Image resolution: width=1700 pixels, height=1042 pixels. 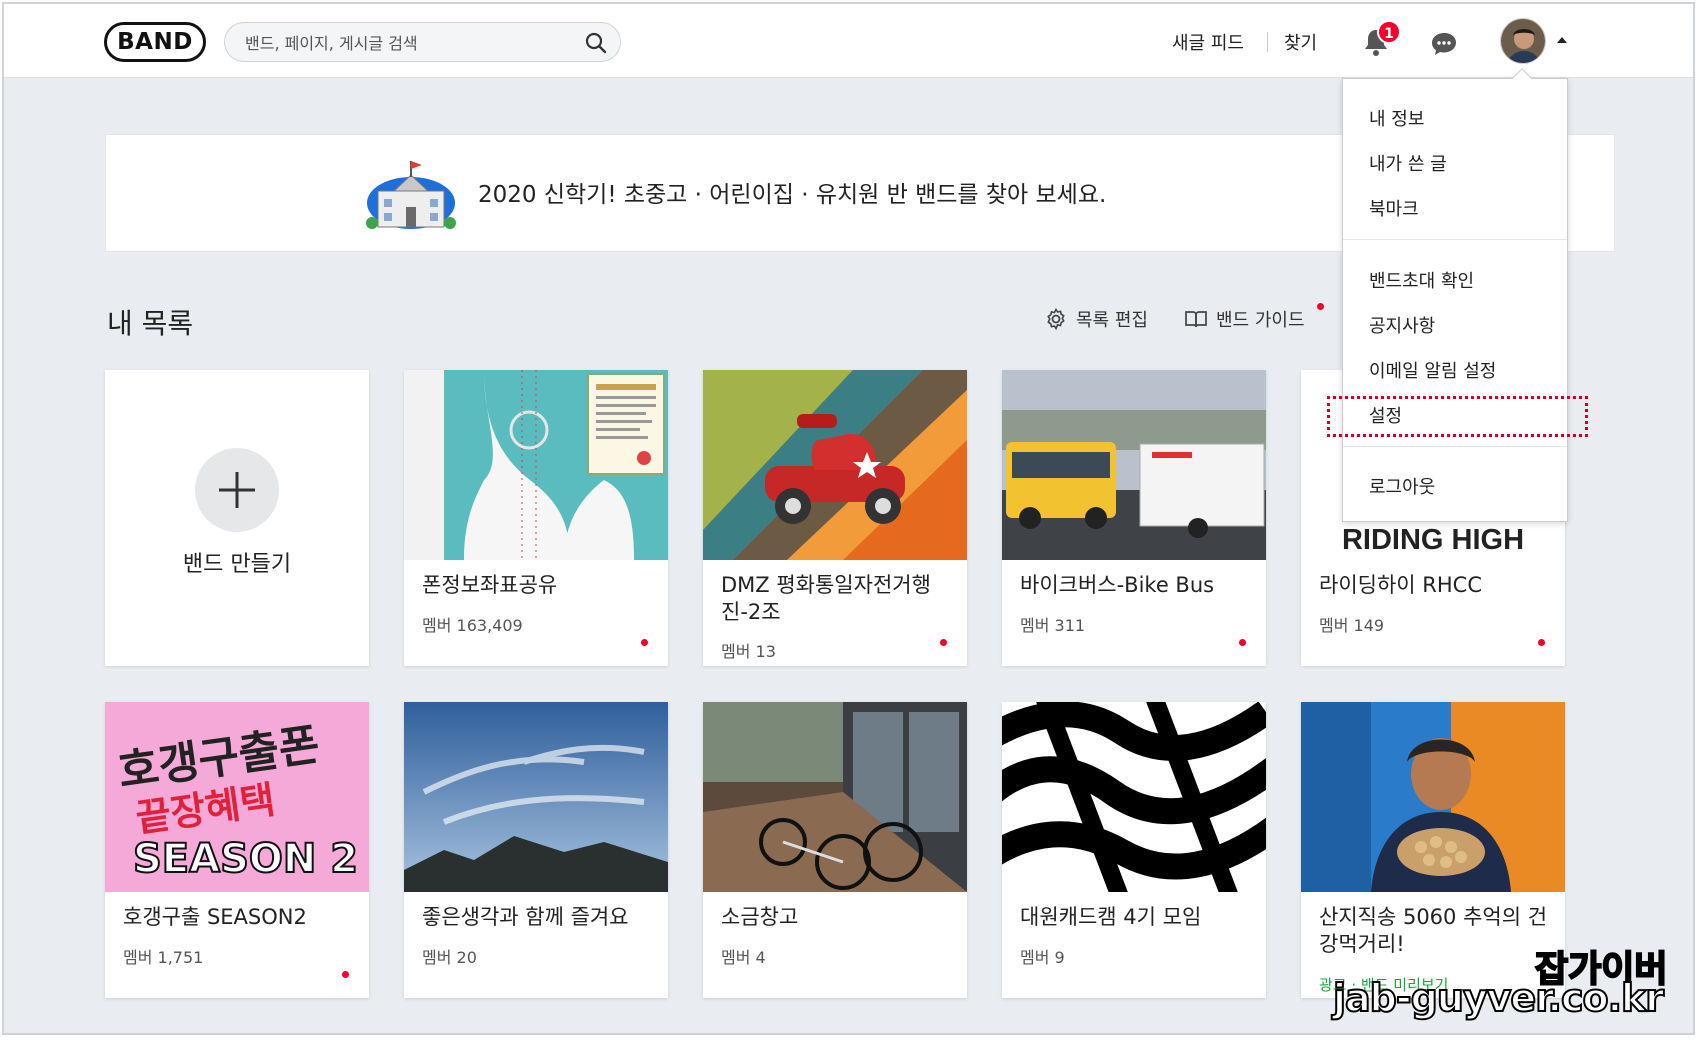 I want to click on band-name: 호갱구출 SEASON2, so click(x=215, y=917).